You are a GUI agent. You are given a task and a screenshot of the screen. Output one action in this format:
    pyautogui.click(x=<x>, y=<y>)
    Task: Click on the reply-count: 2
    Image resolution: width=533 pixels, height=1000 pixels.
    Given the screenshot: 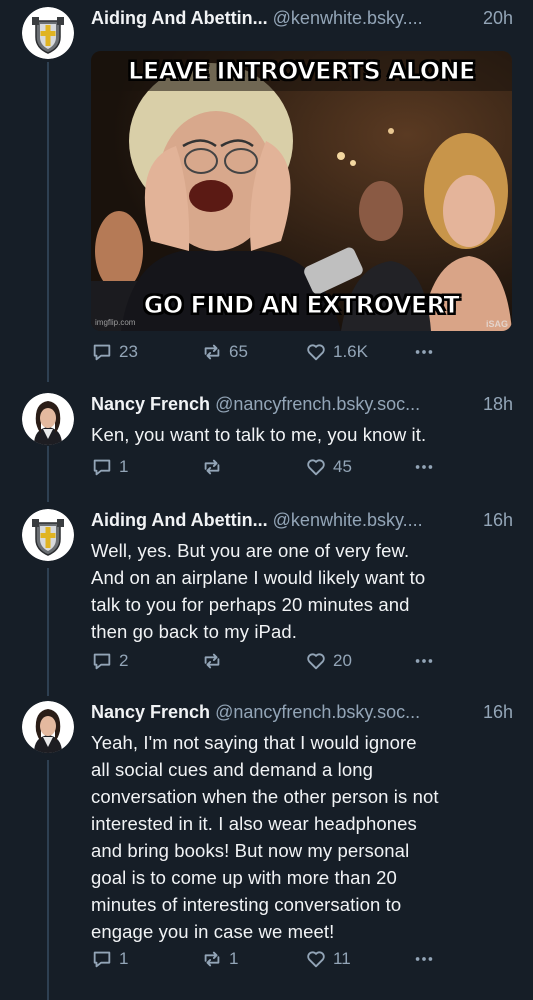 What is the action you would take?
    pyautogui.click(x=124, y=660)
    